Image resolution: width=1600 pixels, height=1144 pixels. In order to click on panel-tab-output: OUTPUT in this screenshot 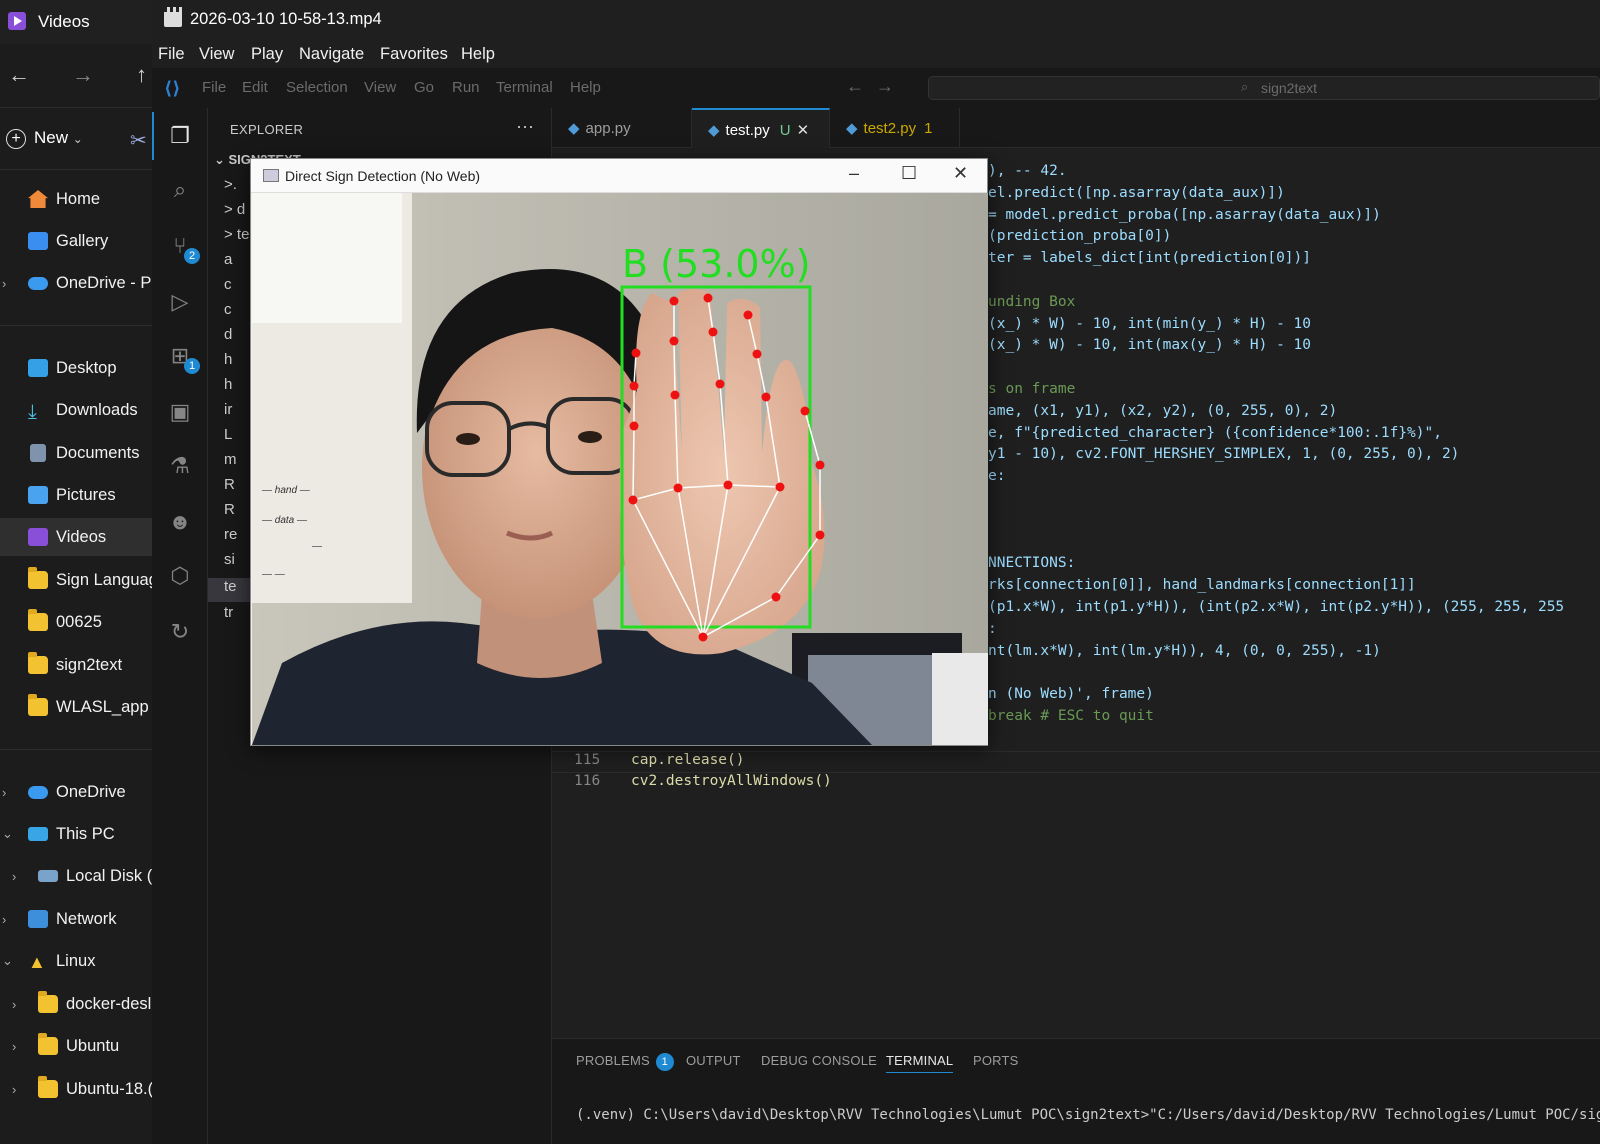, I will do `click(713, 1060)`.